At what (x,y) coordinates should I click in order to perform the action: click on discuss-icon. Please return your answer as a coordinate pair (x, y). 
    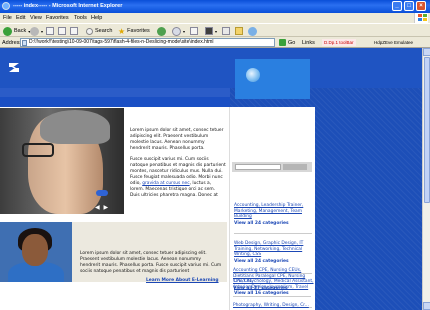
    Looking at the image, I should click on (226, 31).